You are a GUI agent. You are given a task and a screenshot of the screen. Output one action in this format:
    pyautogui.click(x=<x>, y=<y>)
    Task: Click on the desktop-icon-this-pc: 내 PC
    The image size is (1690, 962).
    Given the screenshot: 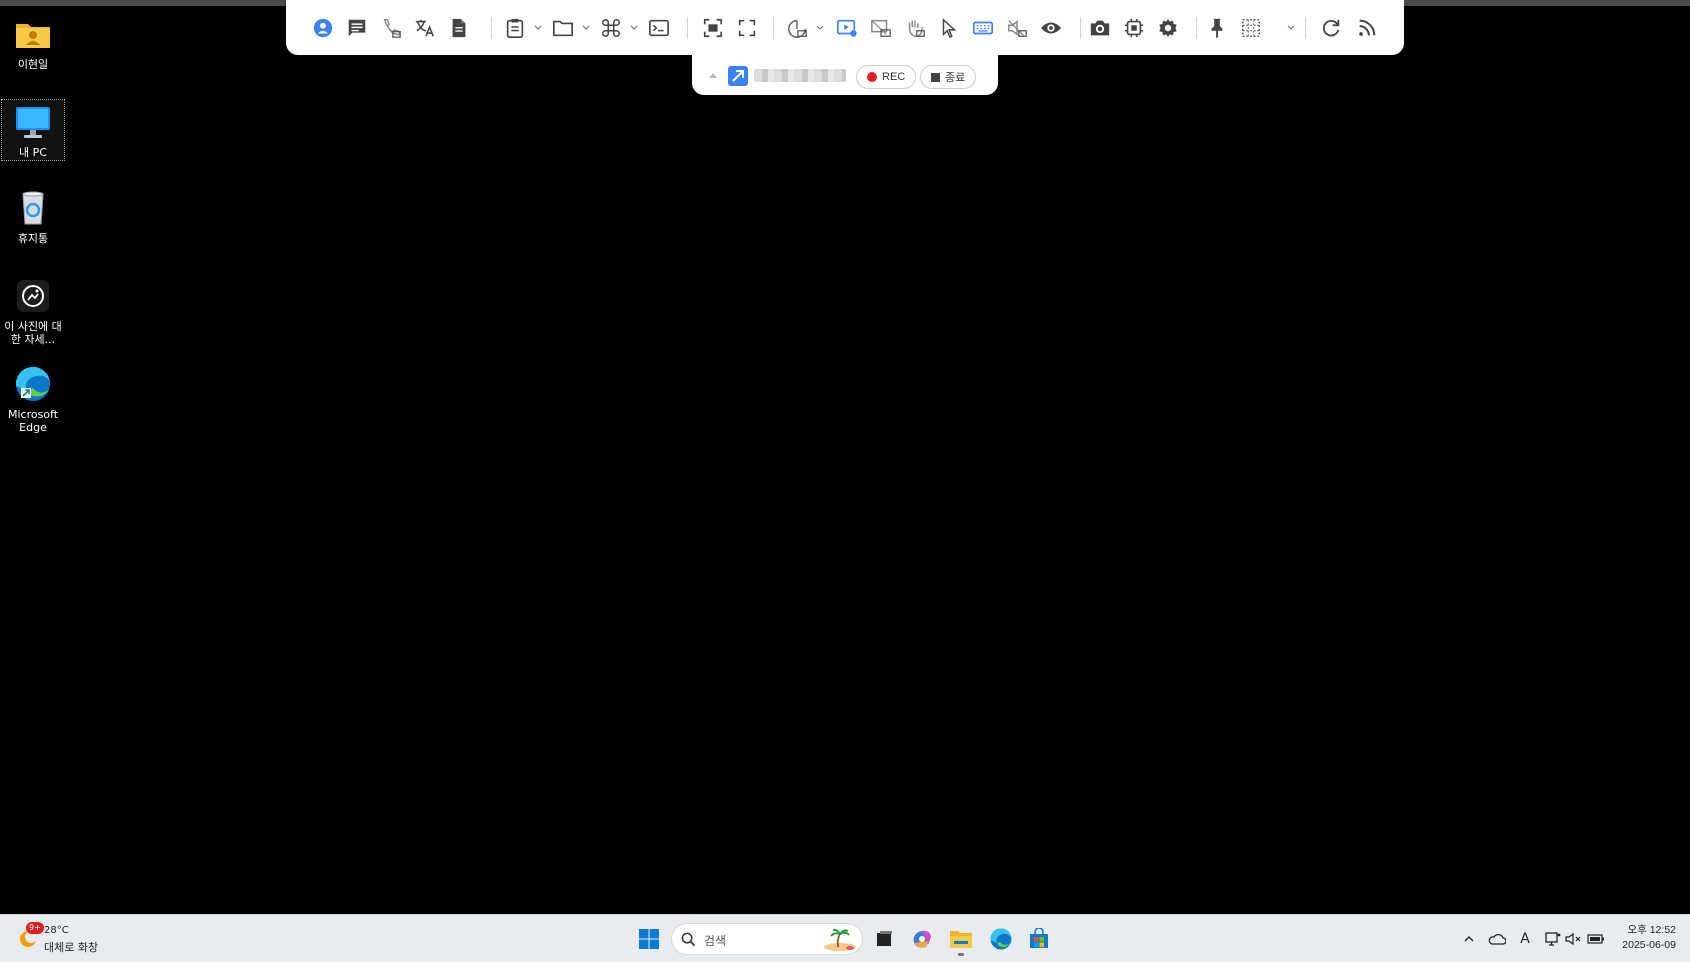 What is the action you would take?
    pyautogui.click(x=33, y=130)
    